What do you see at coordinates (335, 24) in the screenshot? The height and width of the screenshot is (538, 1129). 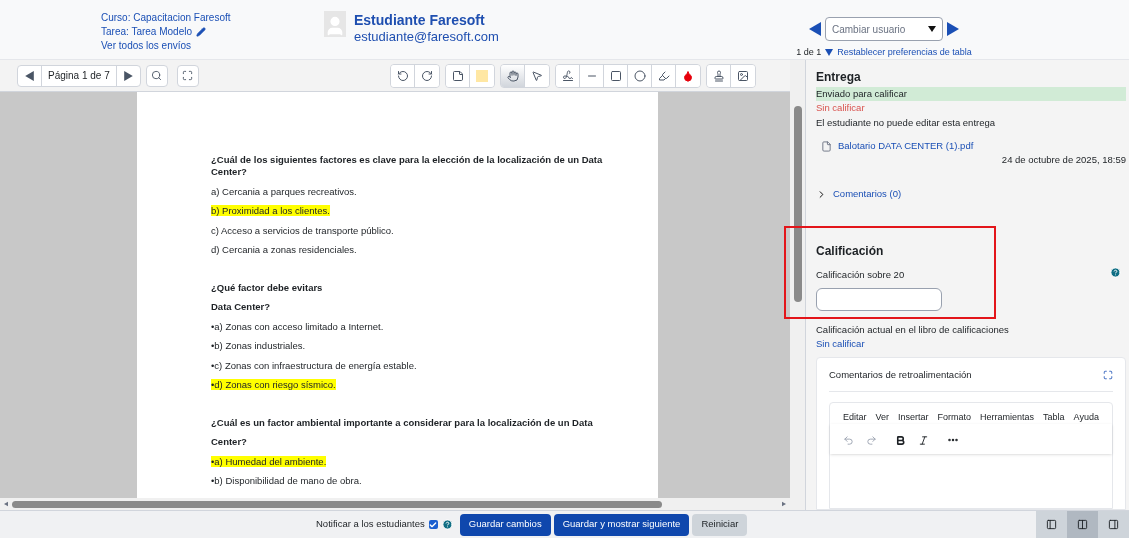 I see `avatar-icon` at bounding box center [335, 24].